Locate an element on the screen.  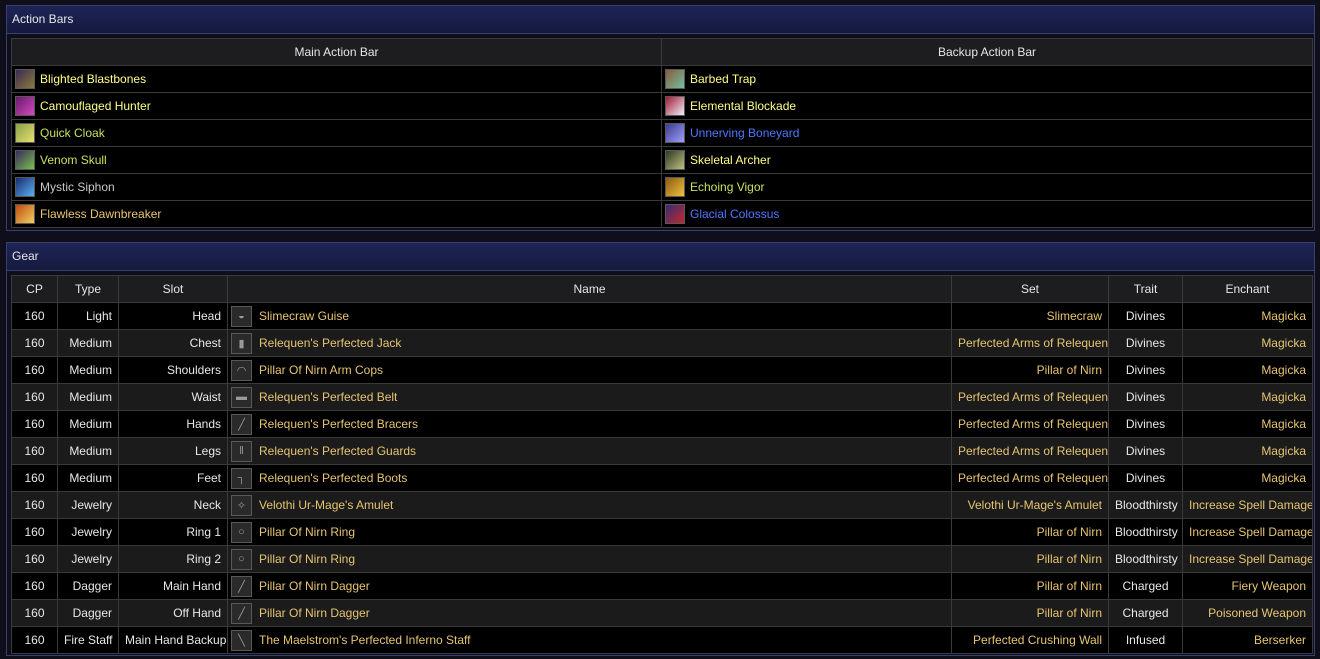
backup-skill-name: Unnerving Boneyard is located at coordinates (744, 133).